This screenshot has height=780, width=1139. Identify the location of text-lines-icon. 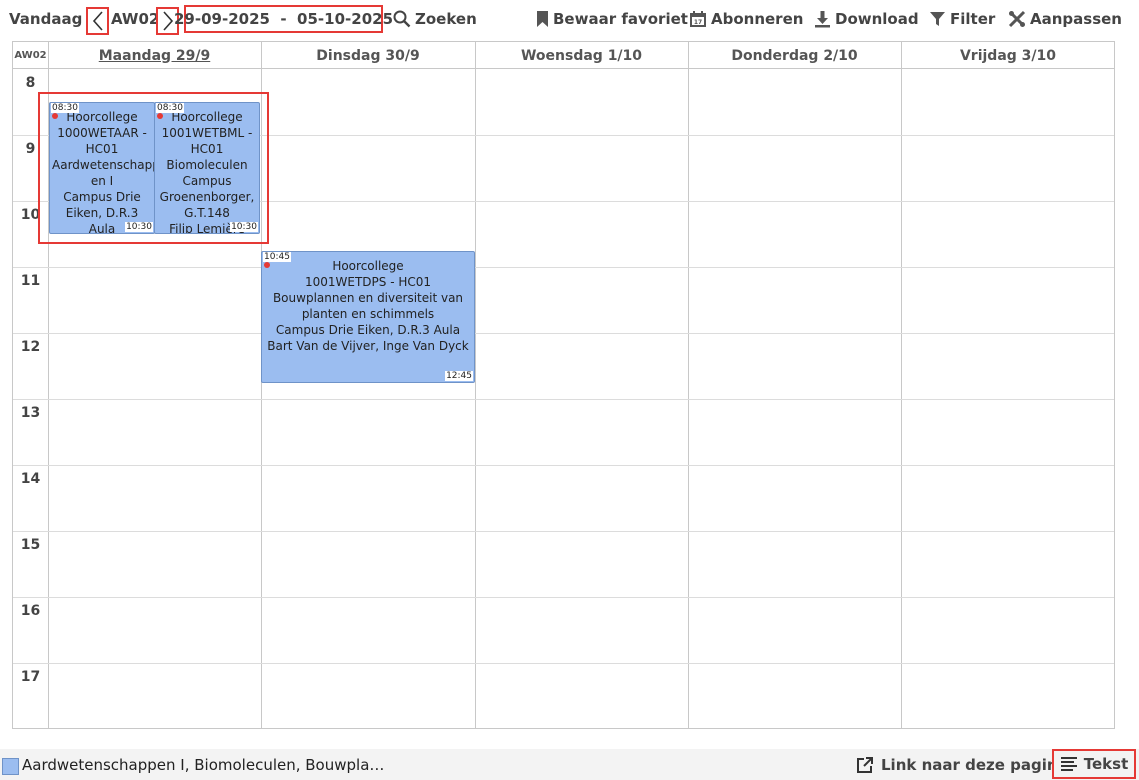
(1068, 764).